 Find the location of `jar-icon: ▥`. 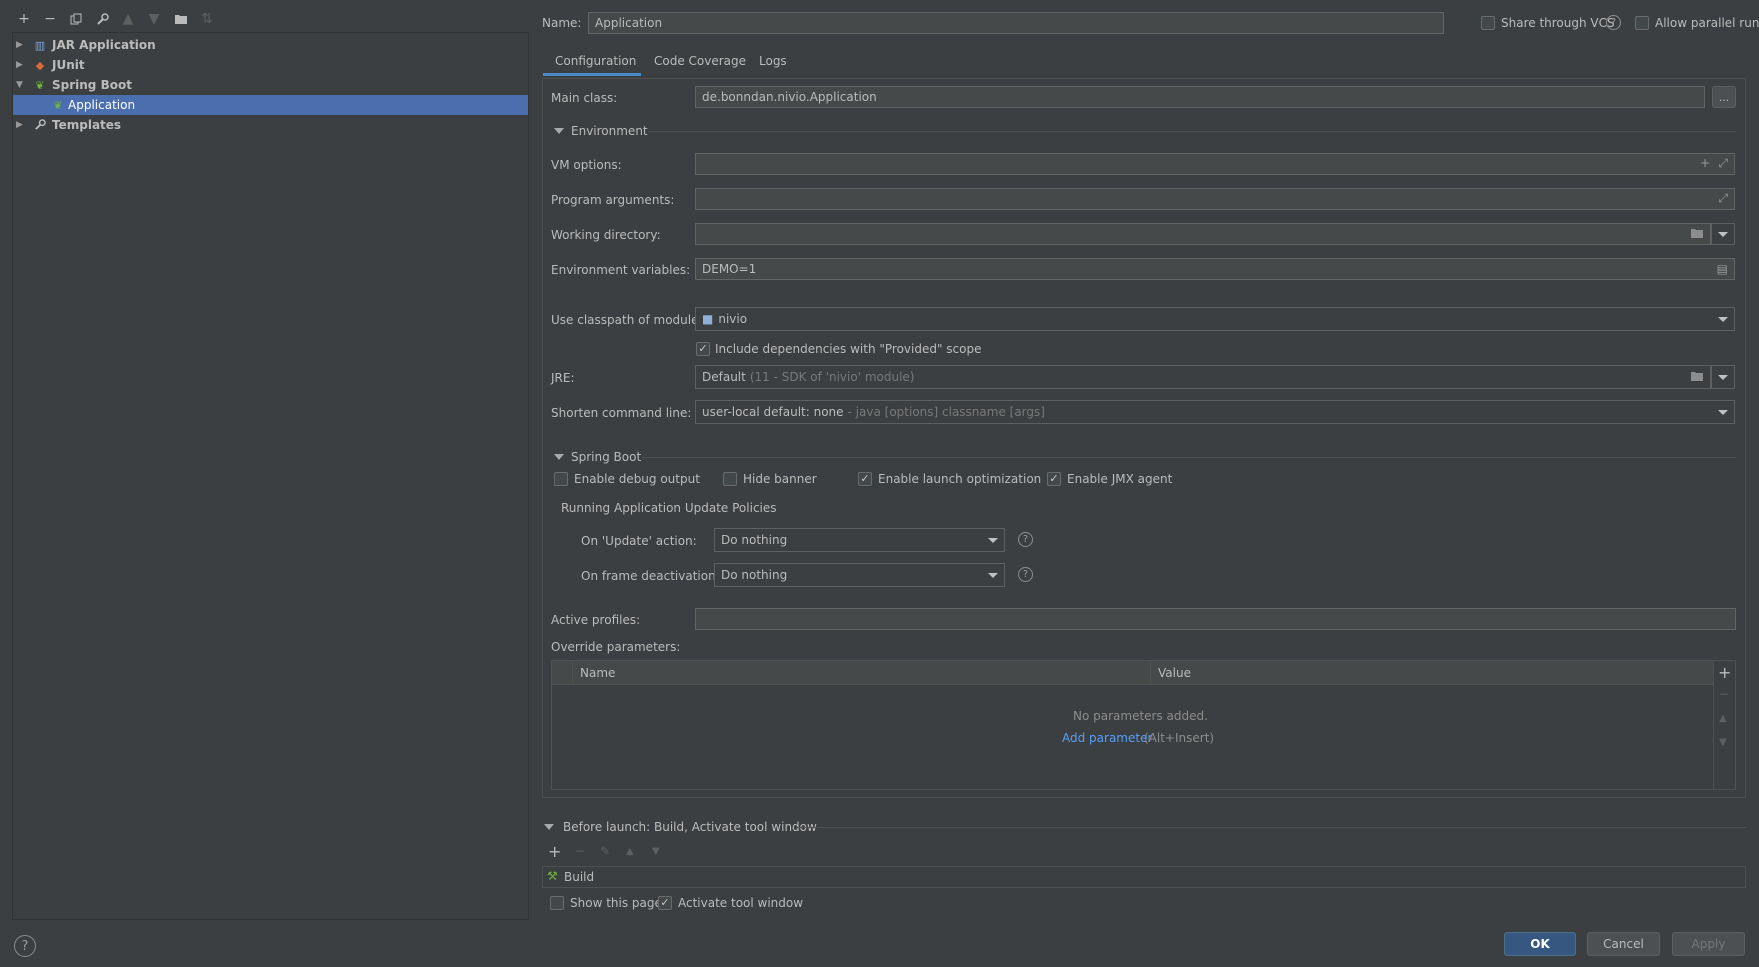

jar-icon: ▥ is located at coordinates (40, 45).